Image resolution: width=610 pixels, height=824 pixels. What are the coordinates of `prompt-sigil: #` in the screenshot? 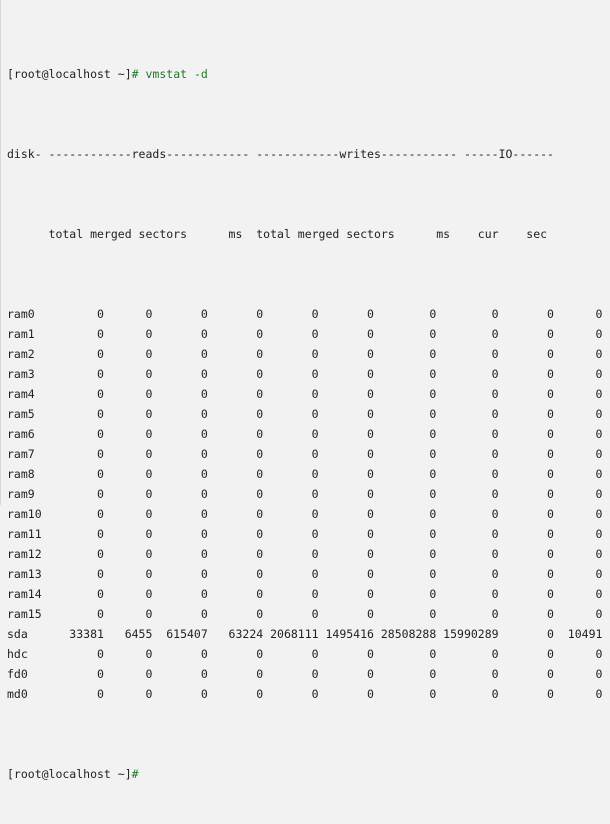 It's located at (135, 74).